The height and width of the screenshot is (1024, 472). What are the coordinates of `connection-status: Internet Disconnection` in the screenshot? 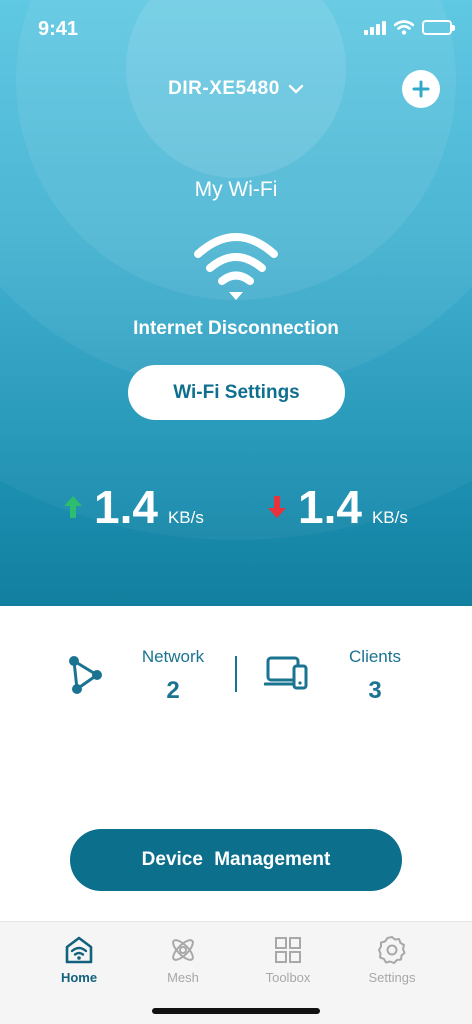 It's located at (236, 328).